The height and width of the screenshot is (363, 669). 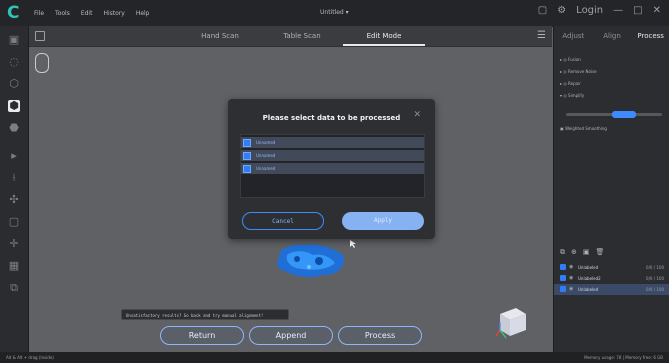 I want to click on option-weighted: ▣ Weighted Smoothing, so click(x=583, y=128).